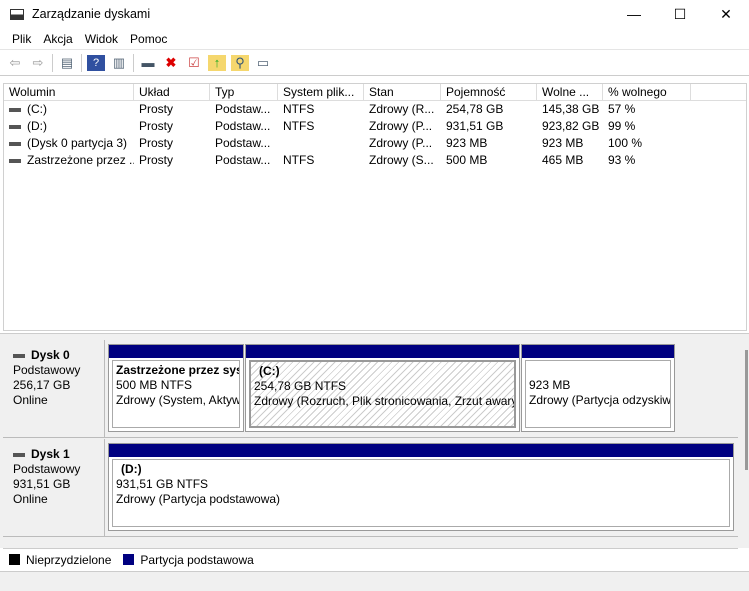 Image resolution: width=749 pixels, height=591 pixels. Describe the element at coordinates (154, 385) in the screenshot. I see `partition-size: 500 MB NTFS` at that location.